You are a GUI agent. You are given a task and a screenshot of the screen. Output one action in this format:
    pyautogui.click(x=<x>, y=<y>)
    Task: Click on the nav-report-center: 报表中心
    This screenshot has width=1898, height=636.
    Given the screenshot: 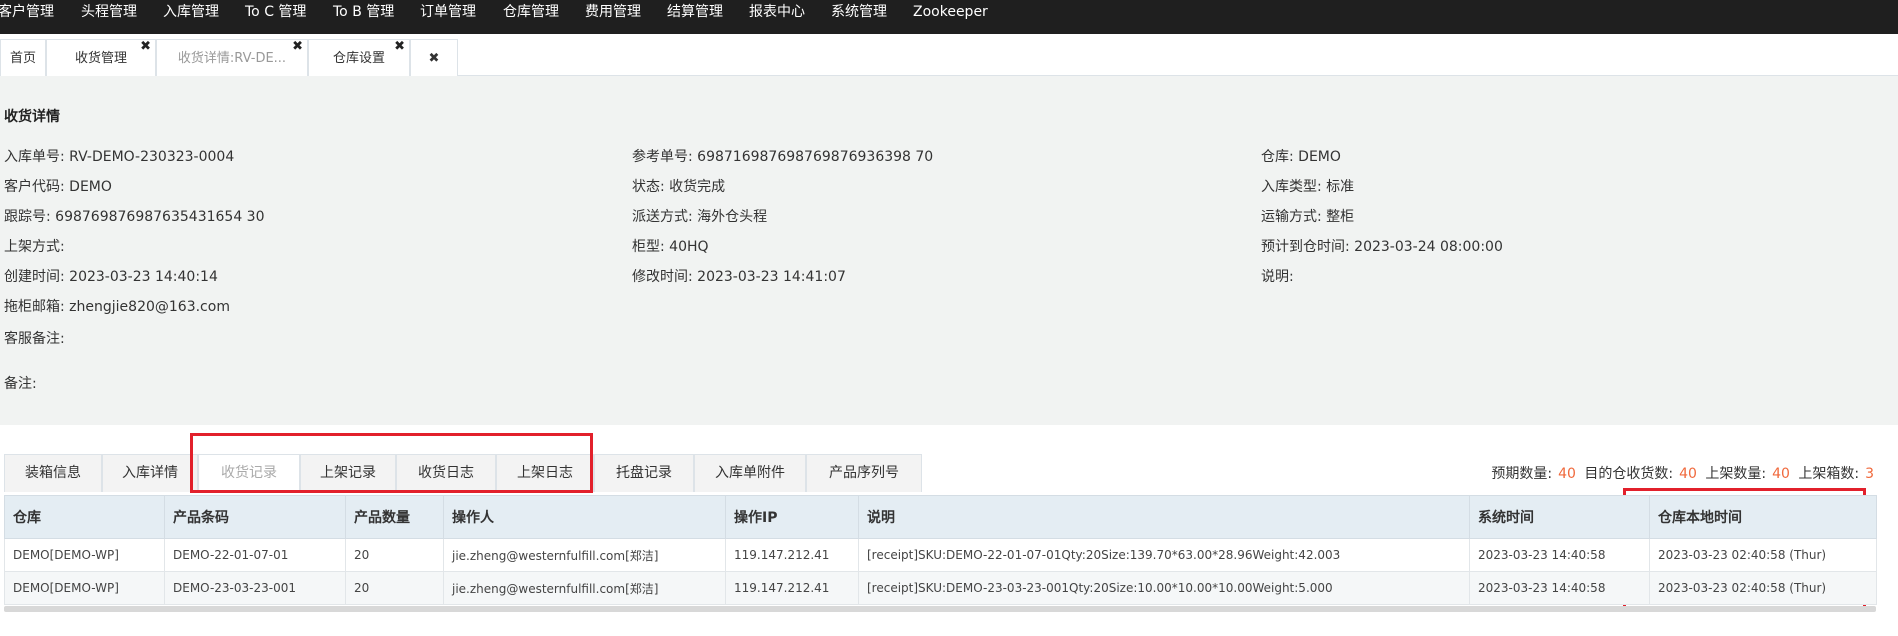 What is the action you would take?
    pyautogui.click(x=777, y=12)
    